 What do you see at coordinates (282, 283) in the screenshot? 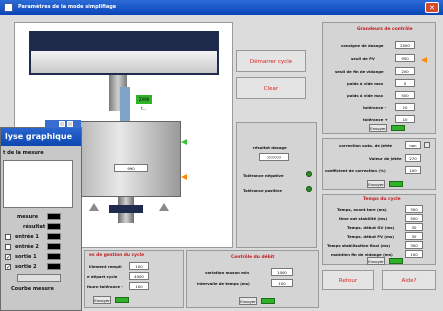
I see `fc-value-1: 100` at bounding box center [282, 283].